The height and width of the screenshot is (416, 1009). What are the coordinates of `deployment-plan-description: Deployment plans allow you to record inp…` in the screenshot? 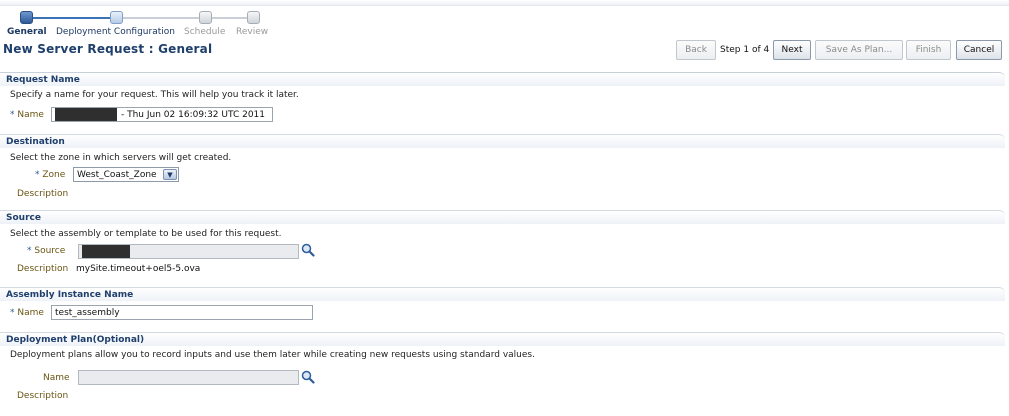 It's located at (272, 355).